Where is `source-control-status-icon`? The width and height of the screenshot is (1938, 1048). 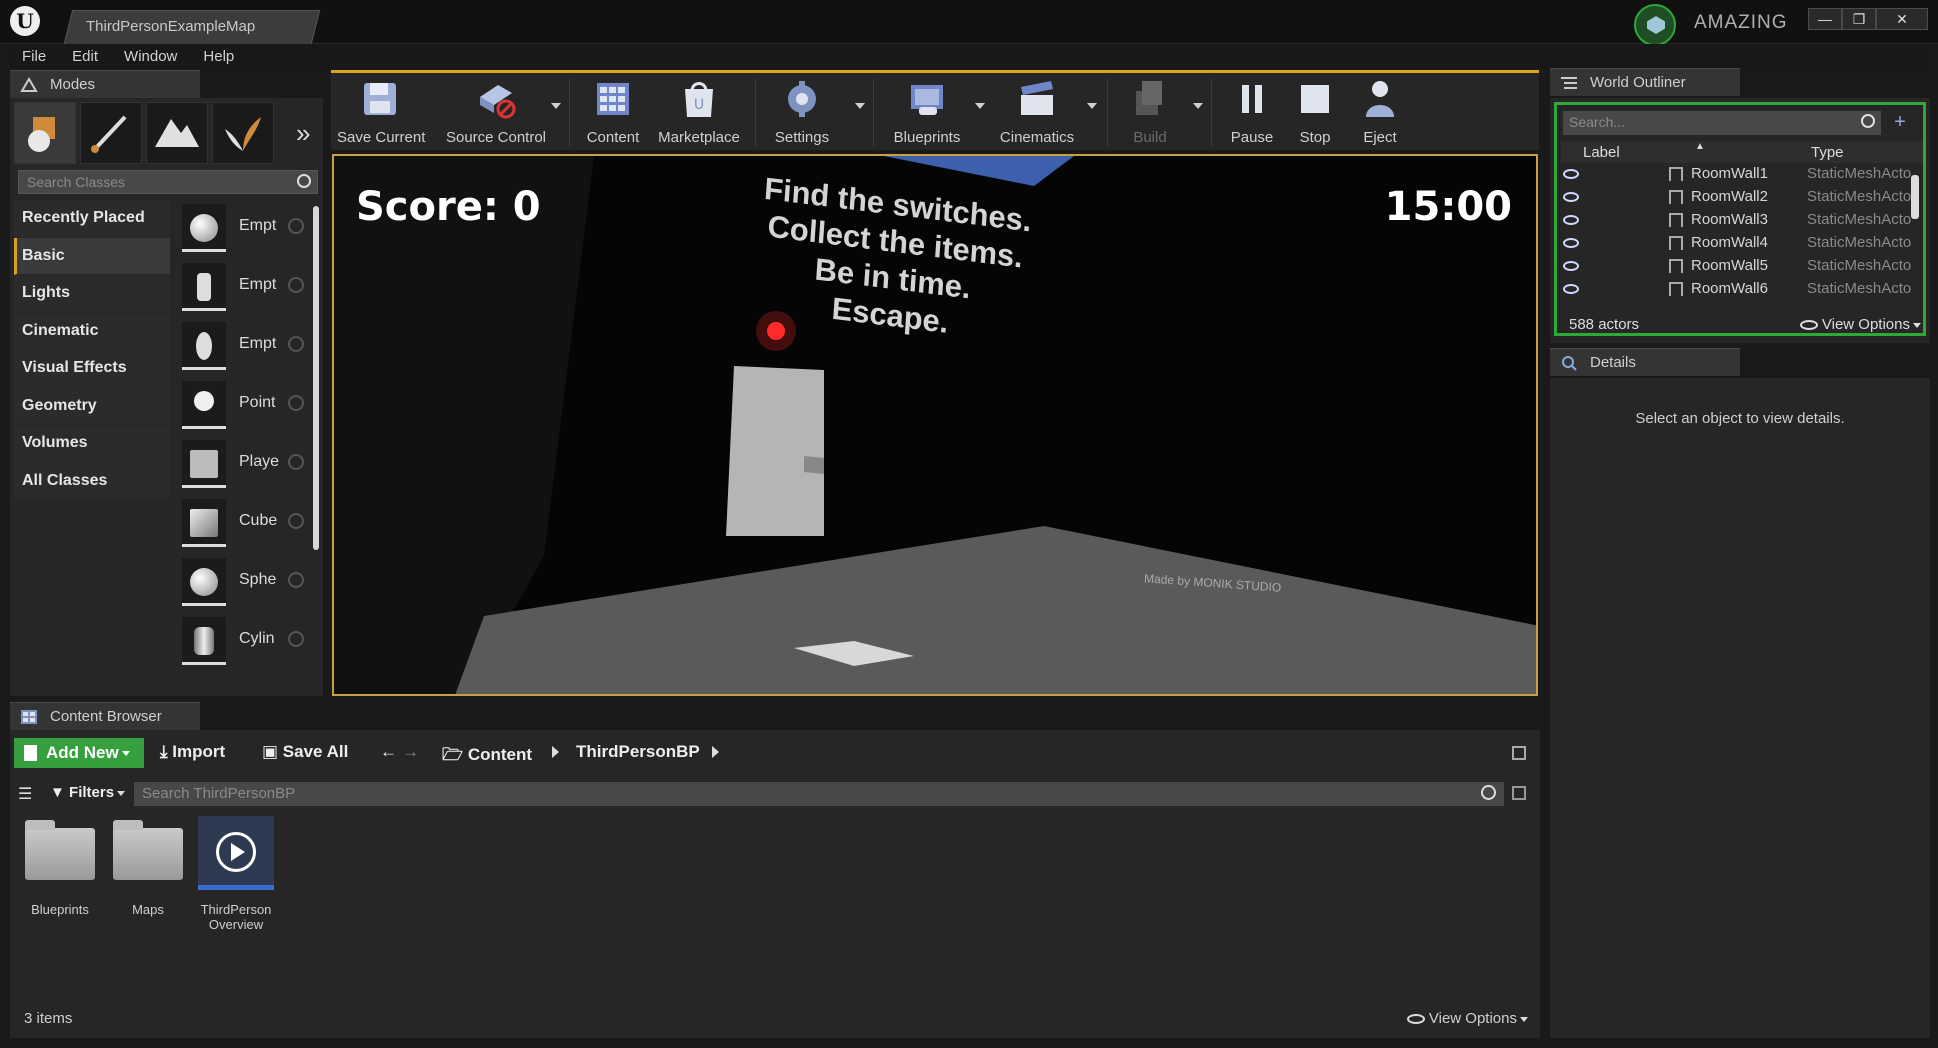
source-control-status-icon is located at coordinates (1655, 25).